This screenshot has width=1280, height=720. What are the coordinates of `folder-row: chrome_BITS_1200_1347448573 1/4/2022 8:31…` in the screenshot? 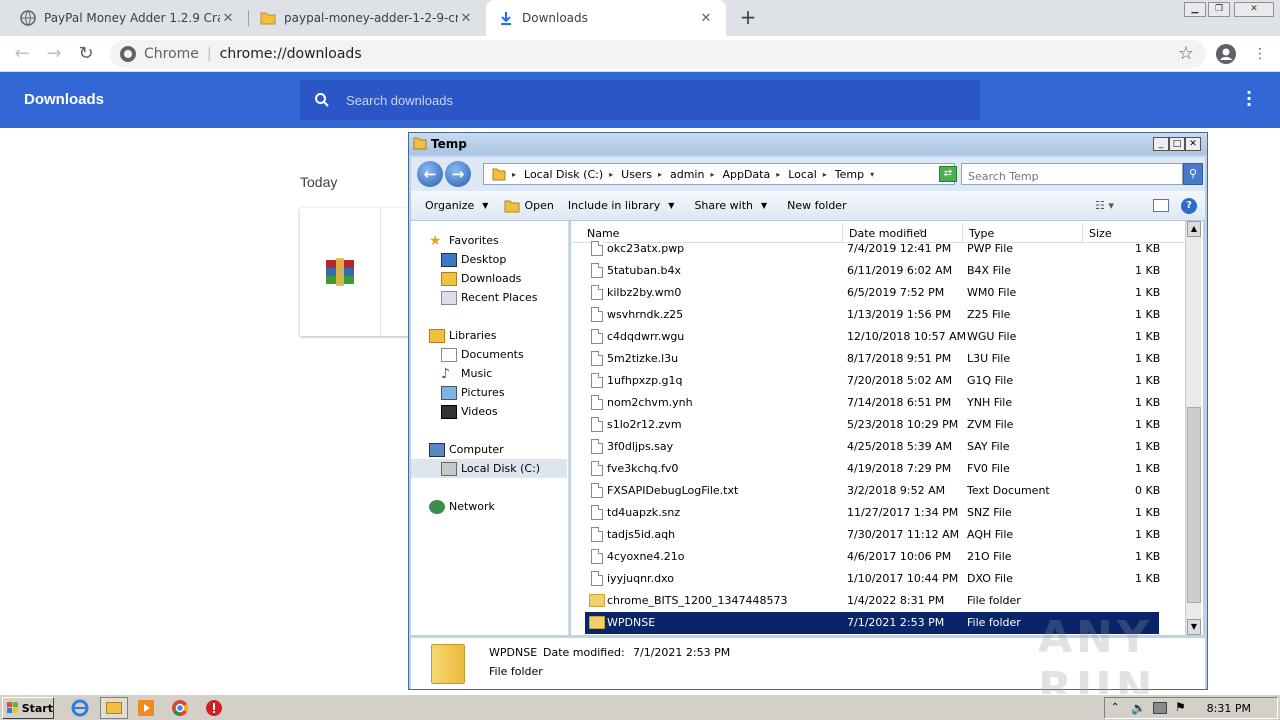 It's located at (872, 601).